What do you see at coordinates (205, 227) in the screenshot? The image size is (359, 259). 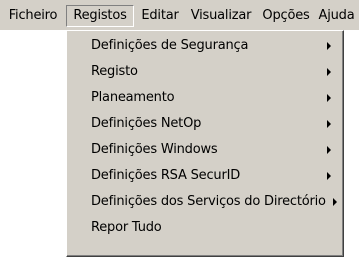 I see `menu-item-repor-tudo: Repor Tudo` at bounding box center [205, 227].